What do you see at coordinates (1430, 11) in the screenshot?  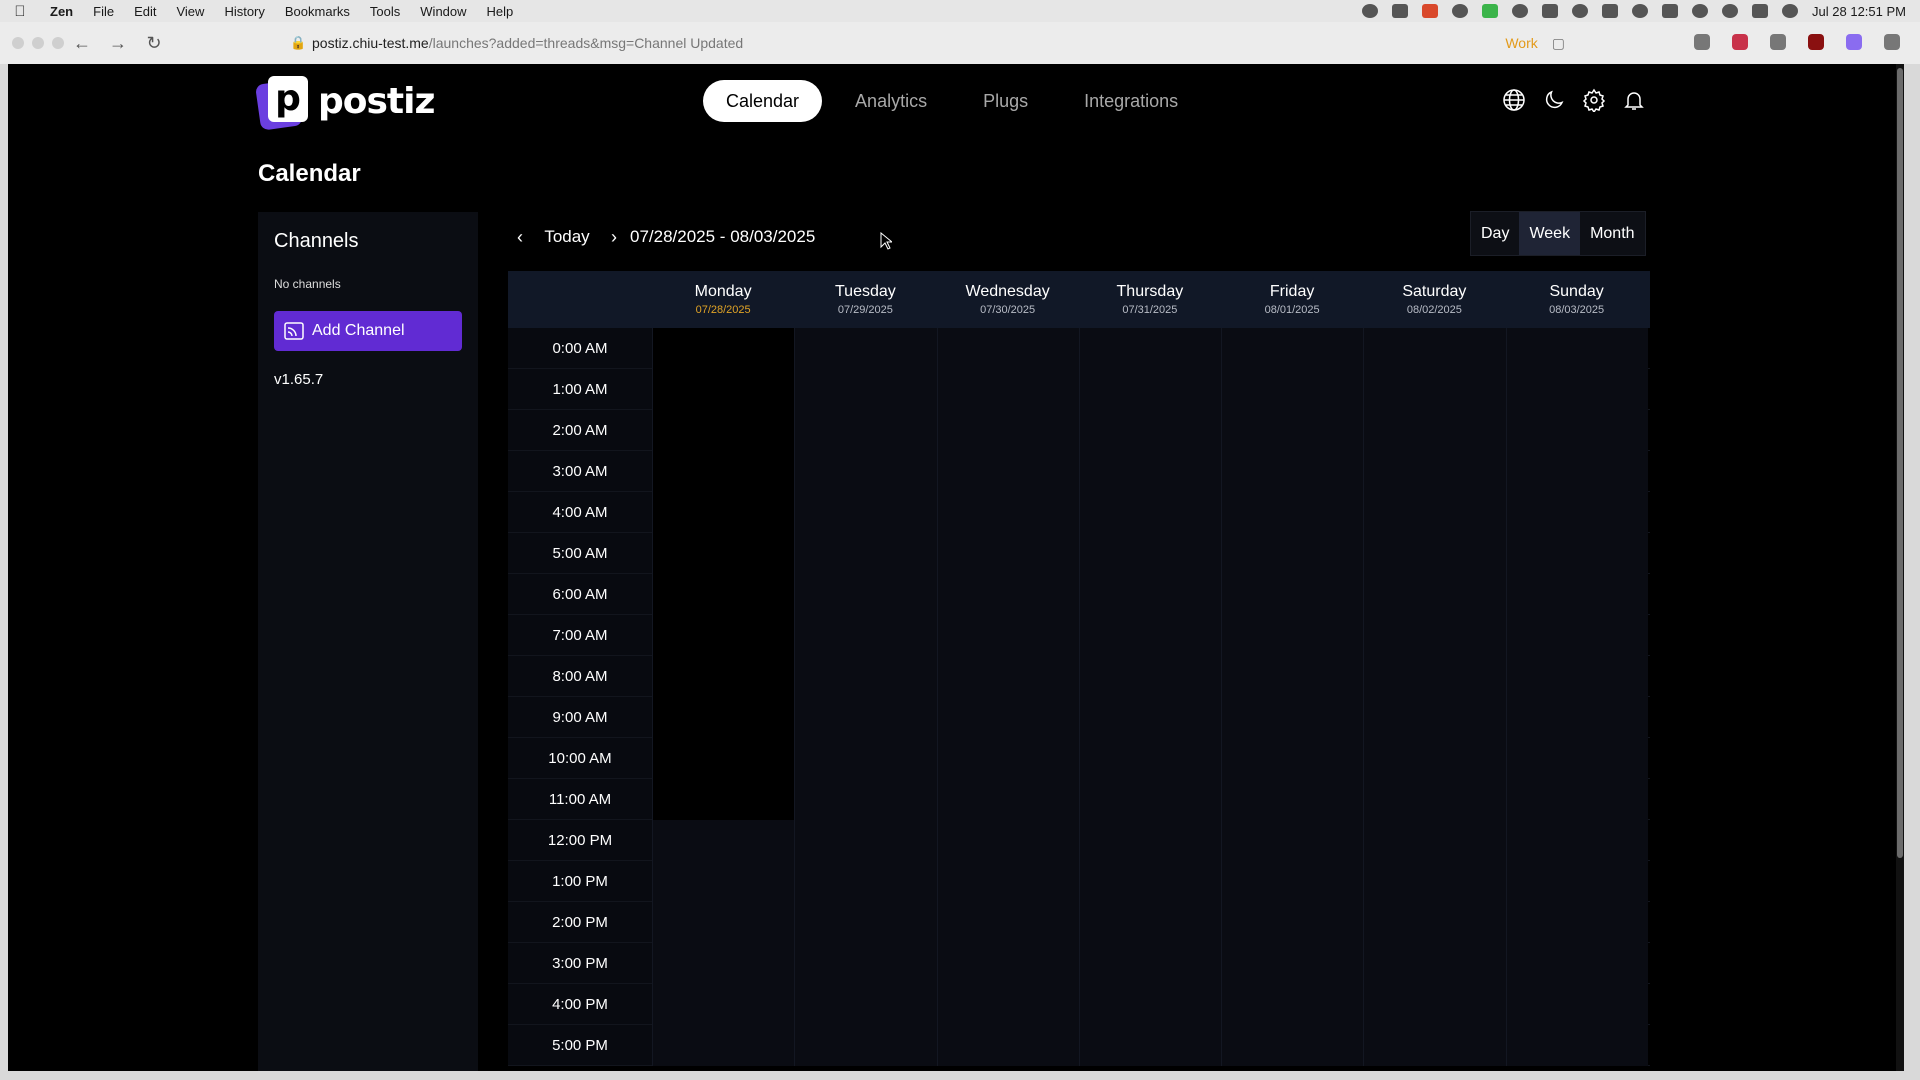 I see `app-status-icon` at bounding box center [1430, 11].